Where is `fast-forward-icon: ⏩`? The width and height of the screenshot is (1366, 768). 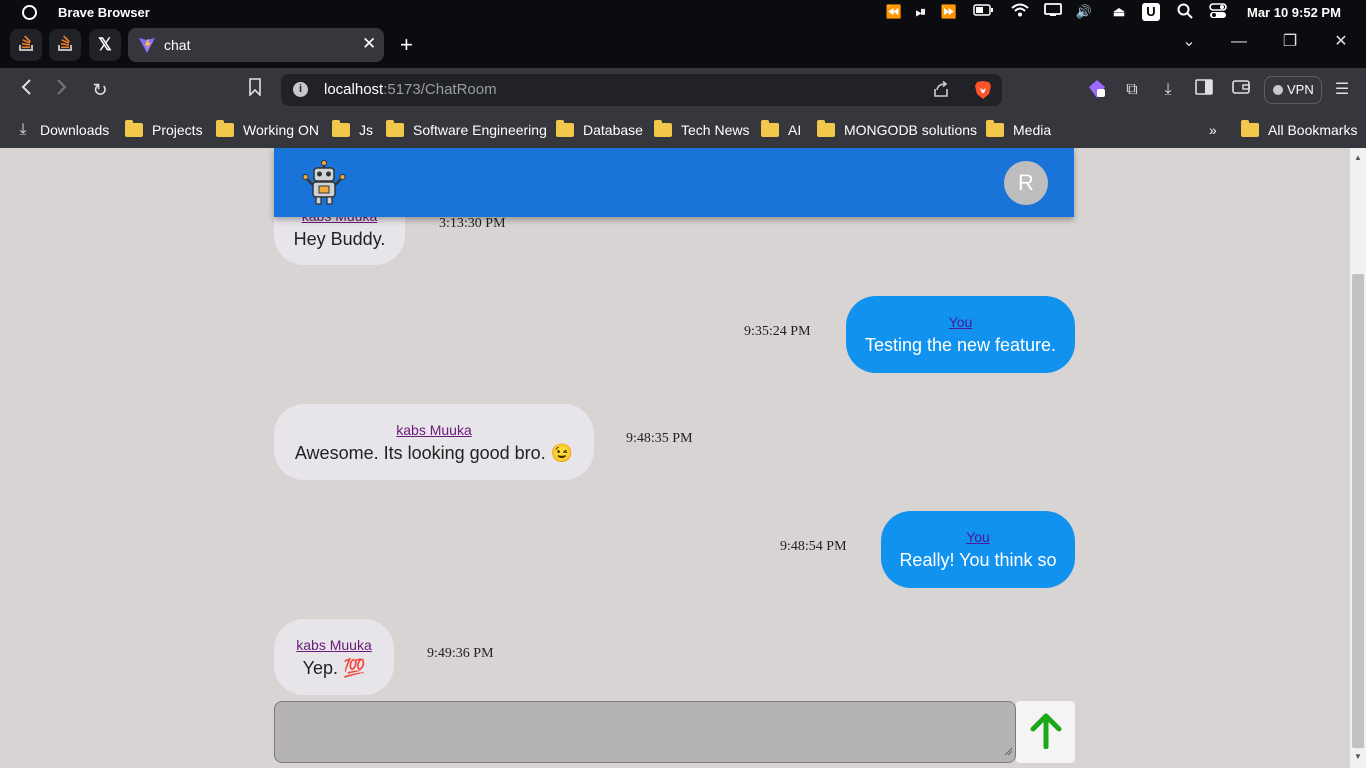
fast-forward-icon: ⏩ is located at coordinates (949, 12).